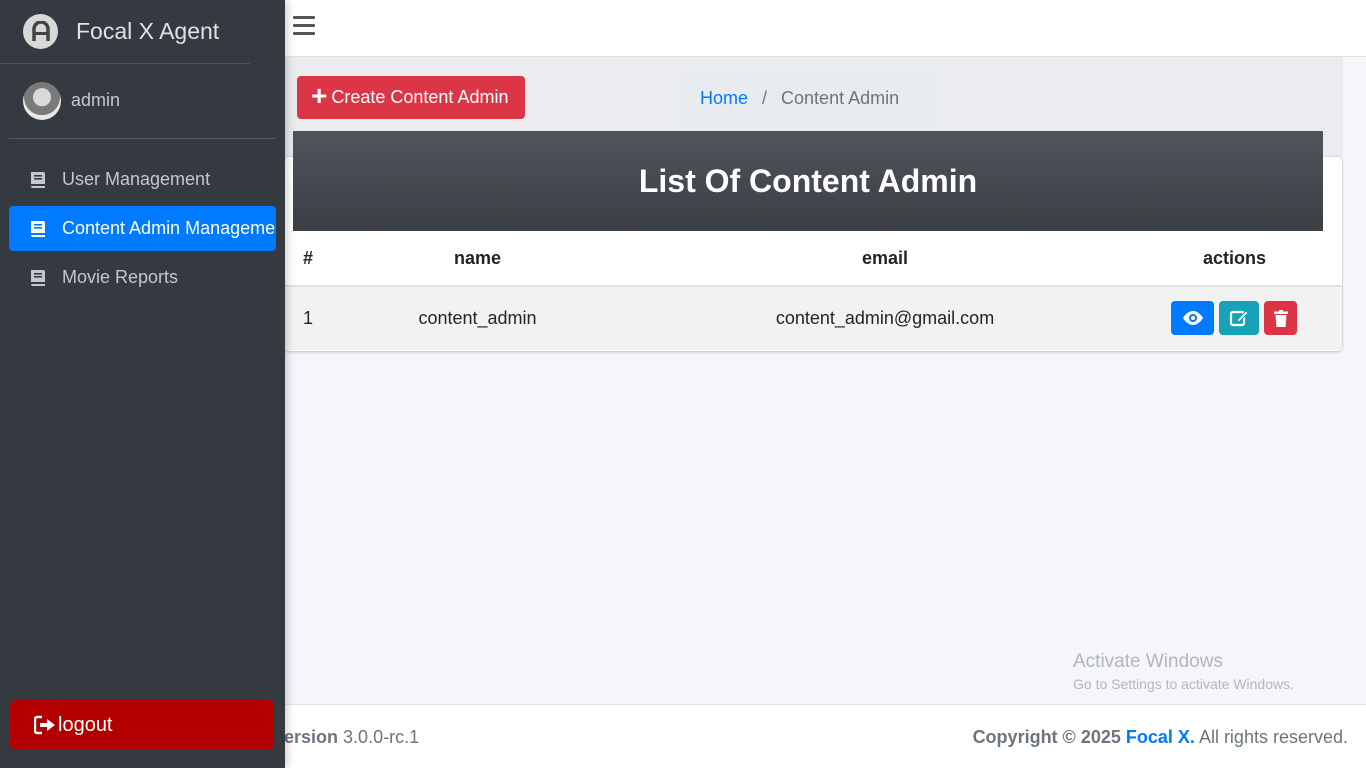 The width and height of the screenshot is (1366, 768). What do you see at coordinates (477, 318) in the screenshot?
I see `row-name: content_admin` at bounding box center [477, 318].